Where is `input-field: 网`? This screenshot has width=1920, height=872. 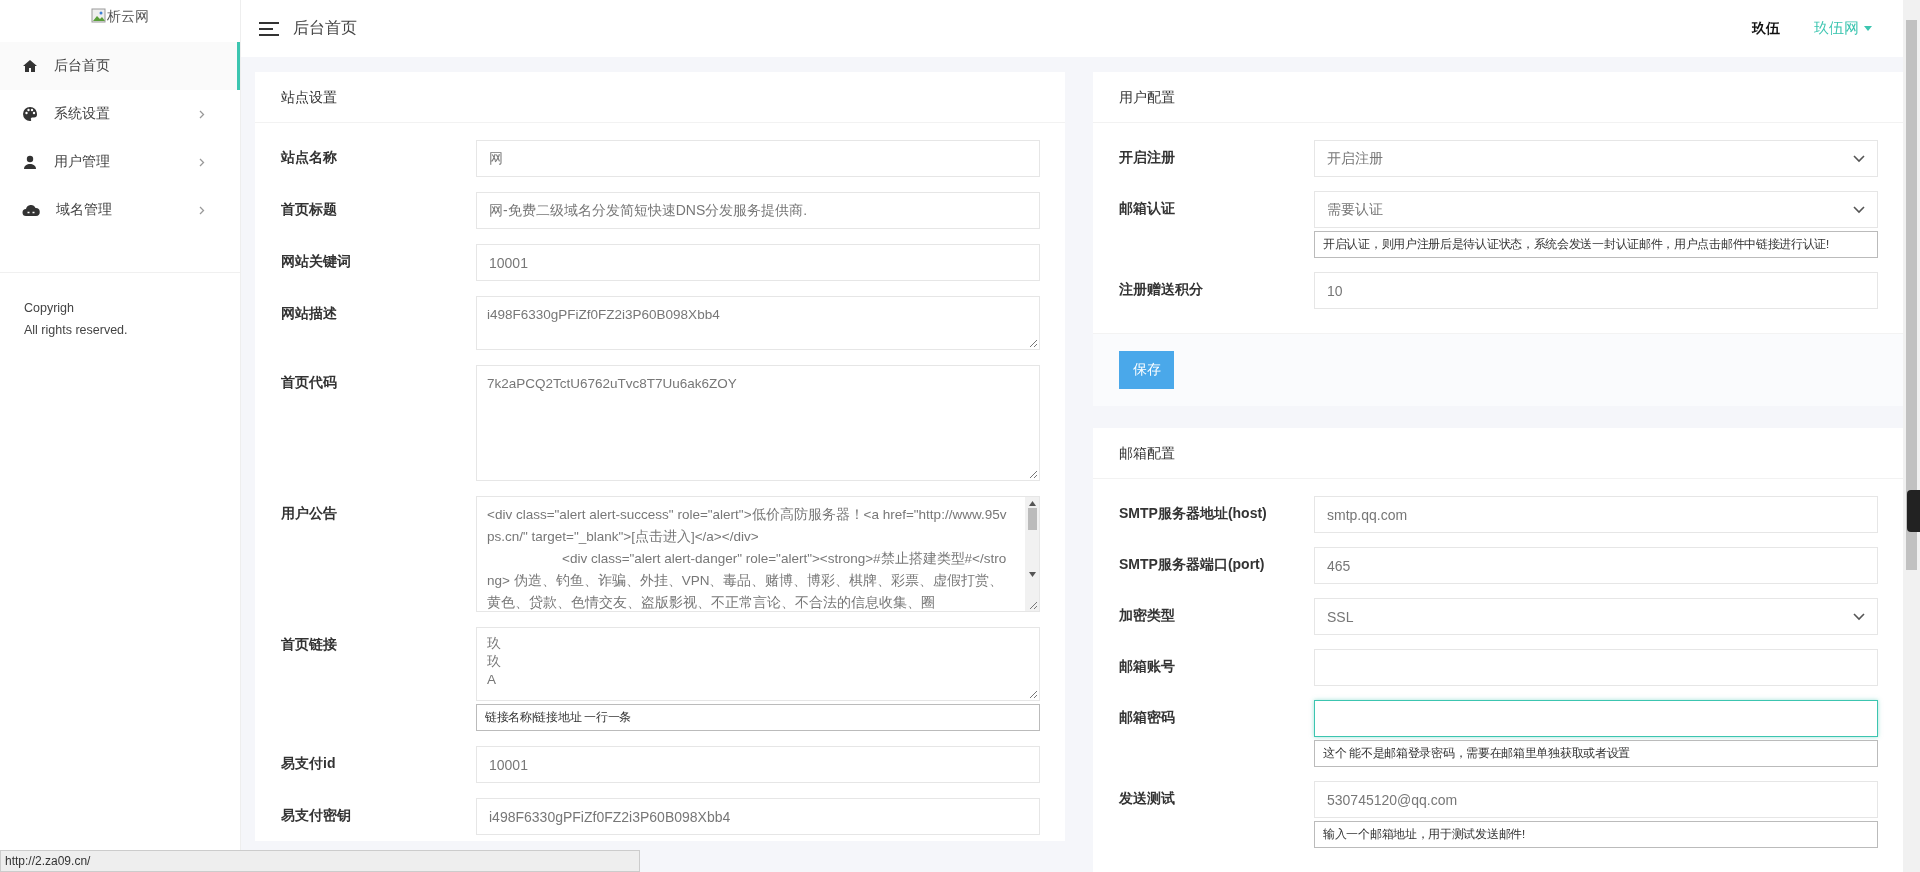
input-field: 网 is located at coordinates (758, 158).